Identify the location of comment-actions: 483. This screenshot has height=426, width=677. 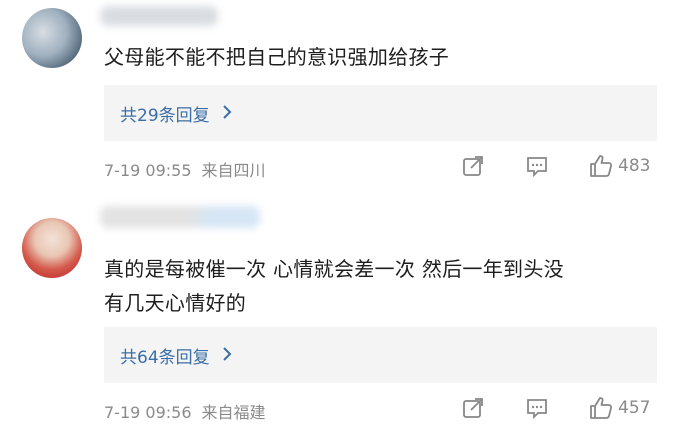
(555, 166).